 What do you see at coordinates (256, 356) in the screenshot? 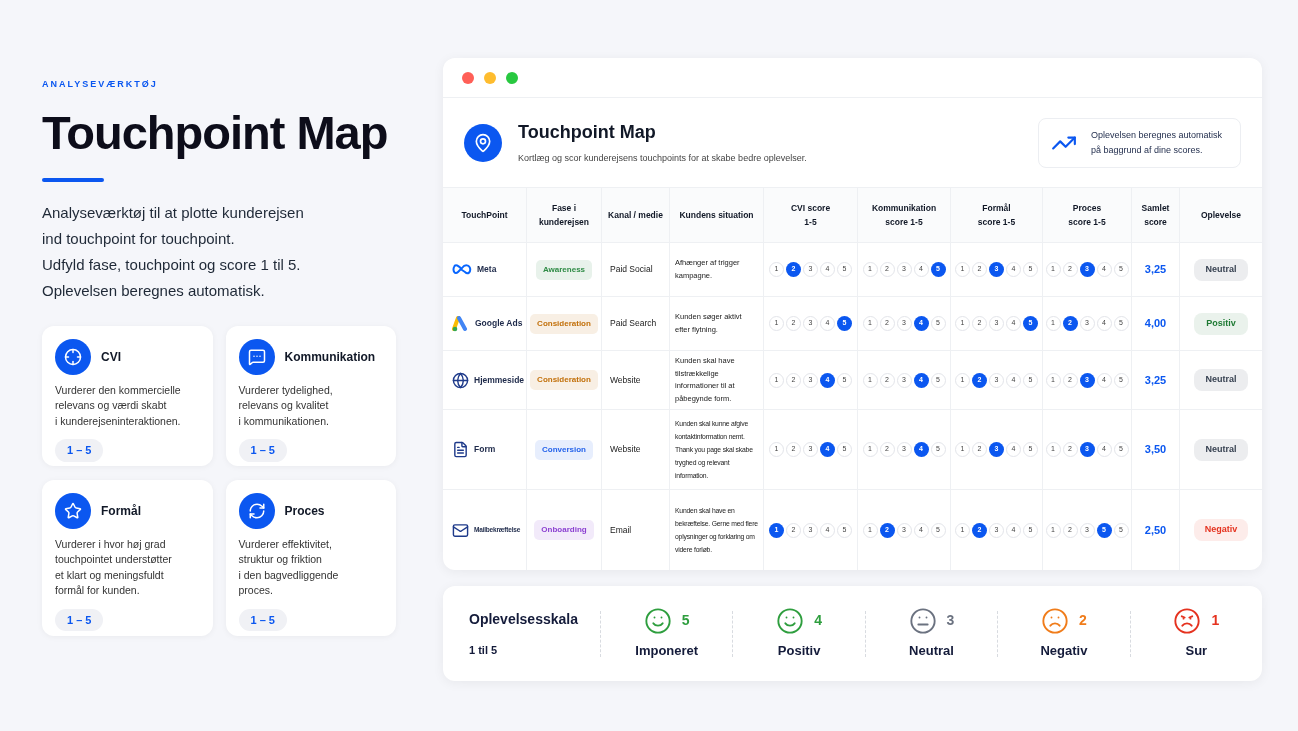
I see `chat-icon` at bounding box center [256, 356].